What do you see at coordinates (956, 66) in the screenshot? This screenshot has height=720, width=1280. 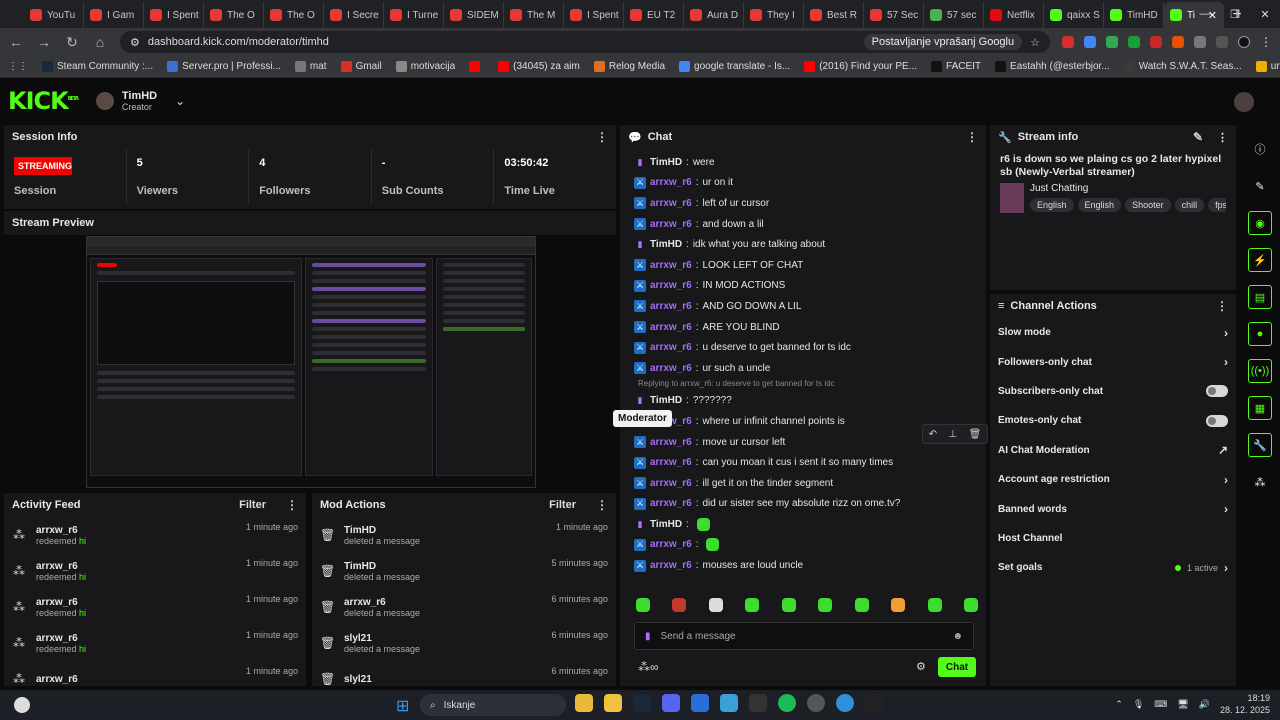 I see `bookmark-item: FACEIT` at bounding box center [956, 66].